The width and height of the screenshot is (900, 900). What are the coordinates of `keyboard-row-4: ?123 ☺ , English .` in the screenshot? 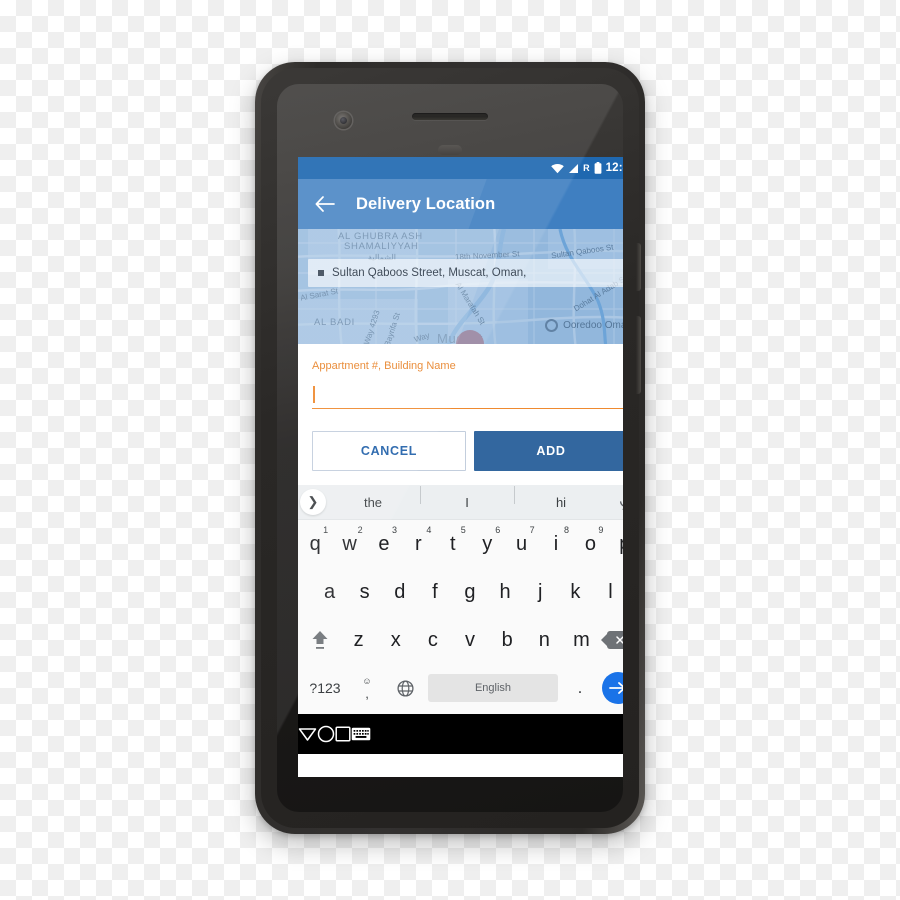 It's located at (460, 688).